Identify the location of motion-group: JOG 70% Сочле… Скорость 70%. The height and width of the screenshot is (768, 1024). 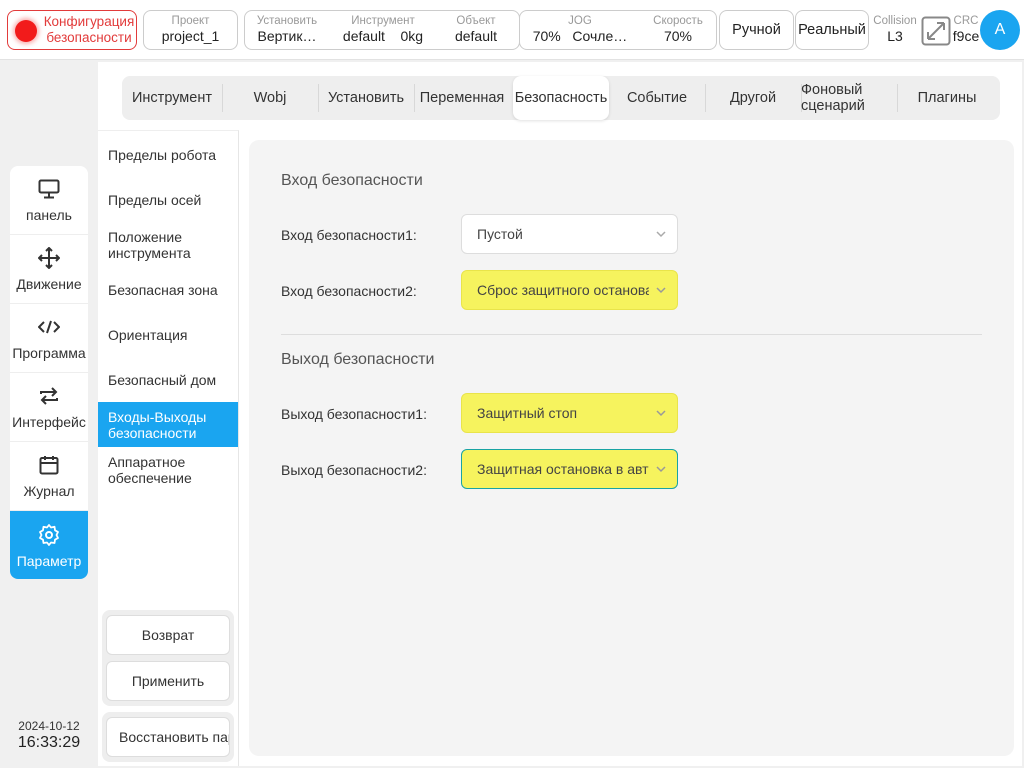
(618, 30).